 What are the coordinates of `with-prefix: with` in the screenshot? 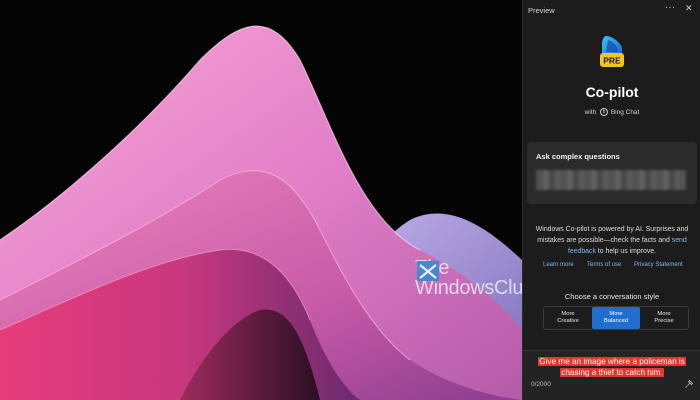 It's located at (590, 113).